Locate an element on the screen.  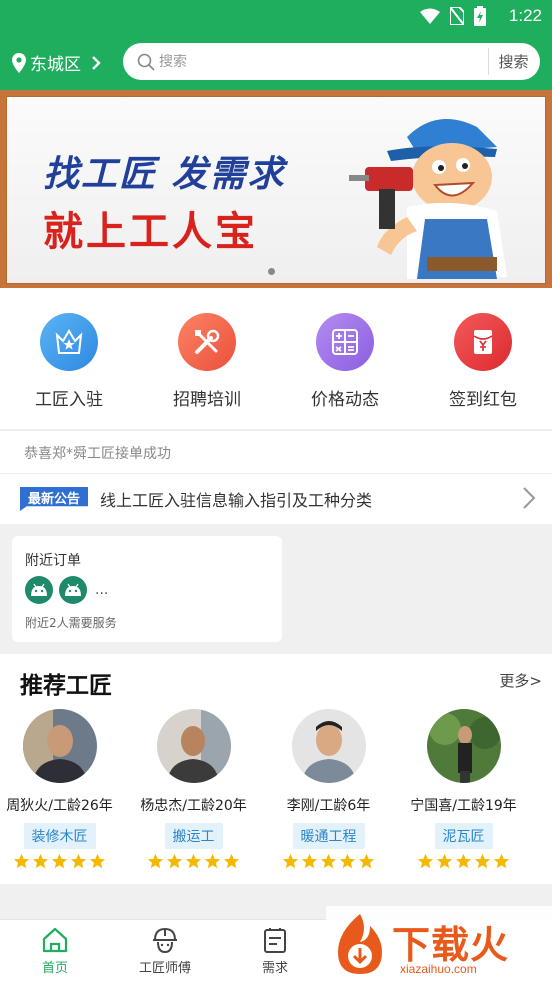
location-pin-icon is located at coordinates (19, 62).